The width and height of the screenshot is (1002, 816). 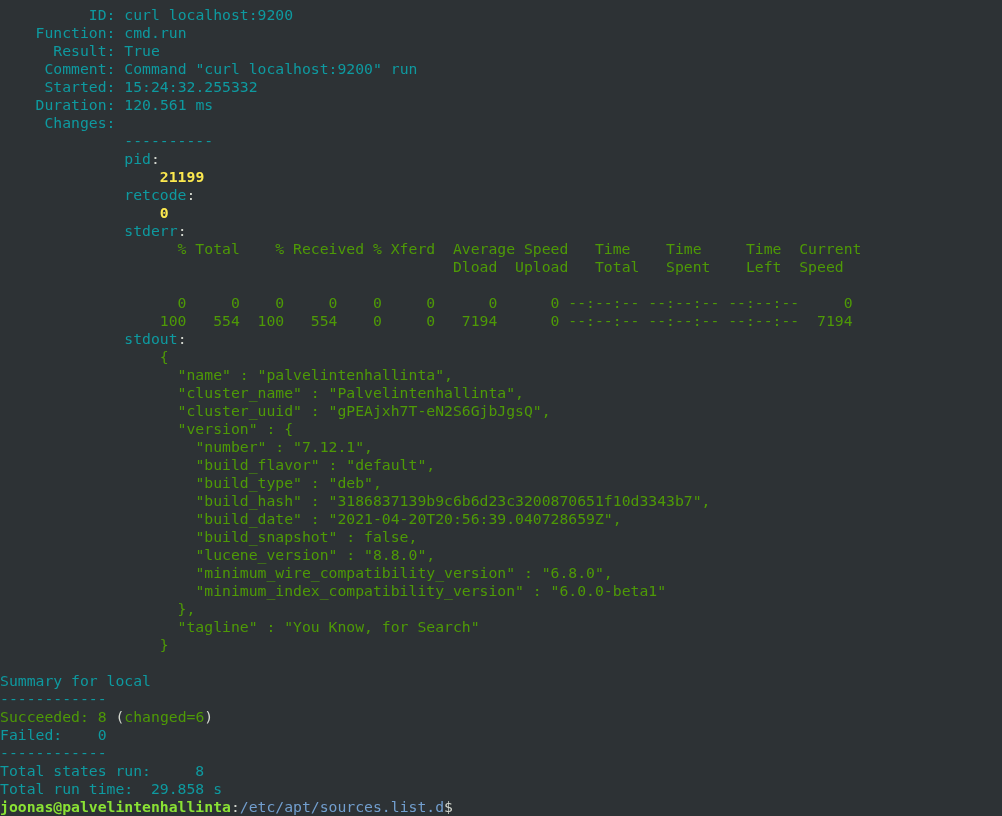 What do you see at coordinates (271, 68) in the screenshot?
I see `field-value: Command "curl localhost:9200" run` at bounding box center [271, 68].